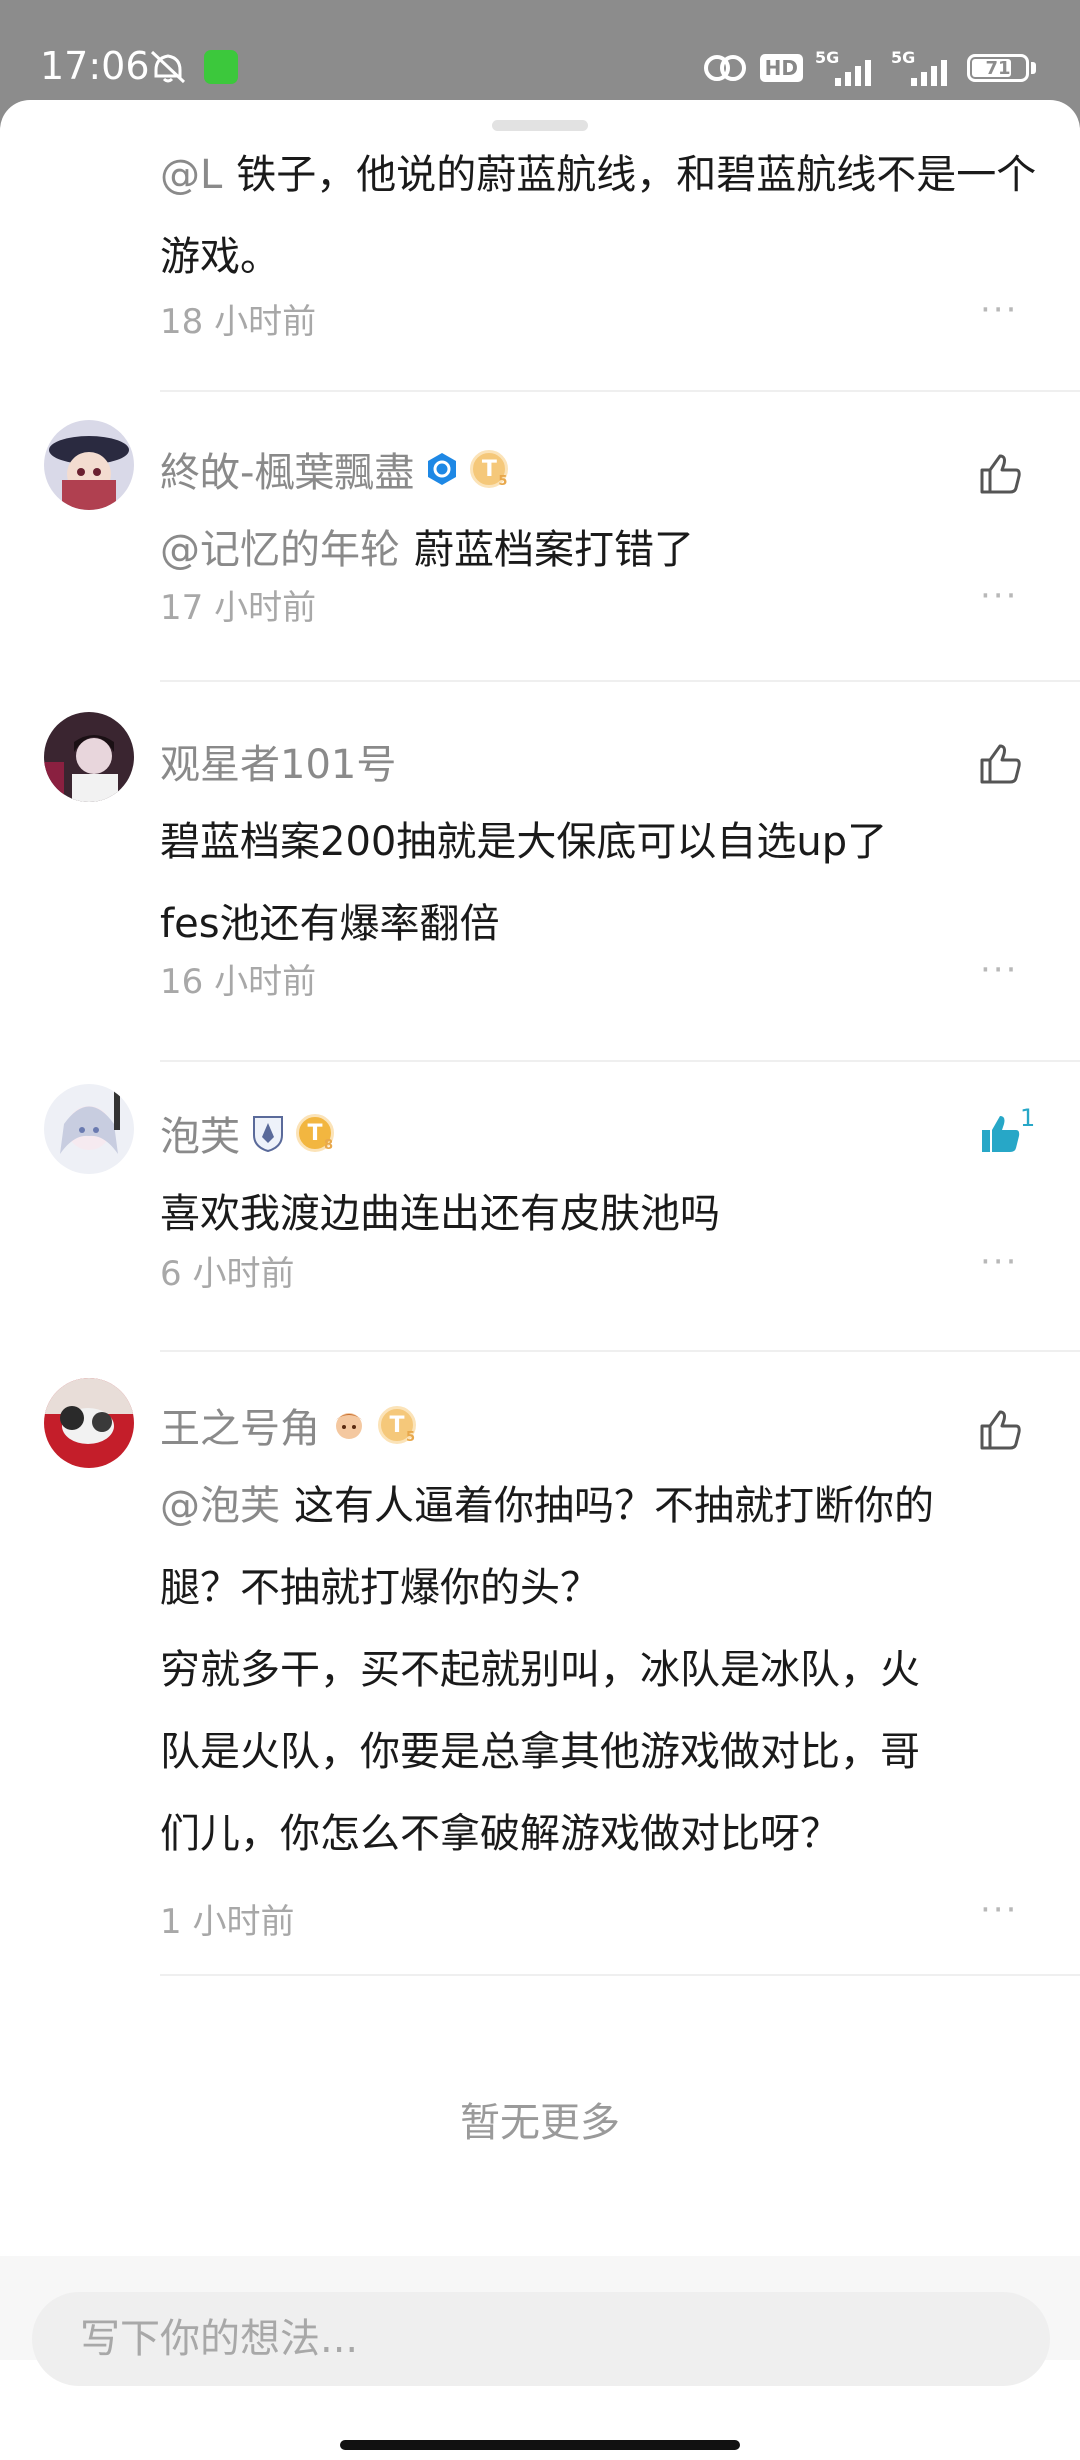 The width and height of the screenshot is (1080, 2460). I want to click on home-indicator, so click(540, 2445).